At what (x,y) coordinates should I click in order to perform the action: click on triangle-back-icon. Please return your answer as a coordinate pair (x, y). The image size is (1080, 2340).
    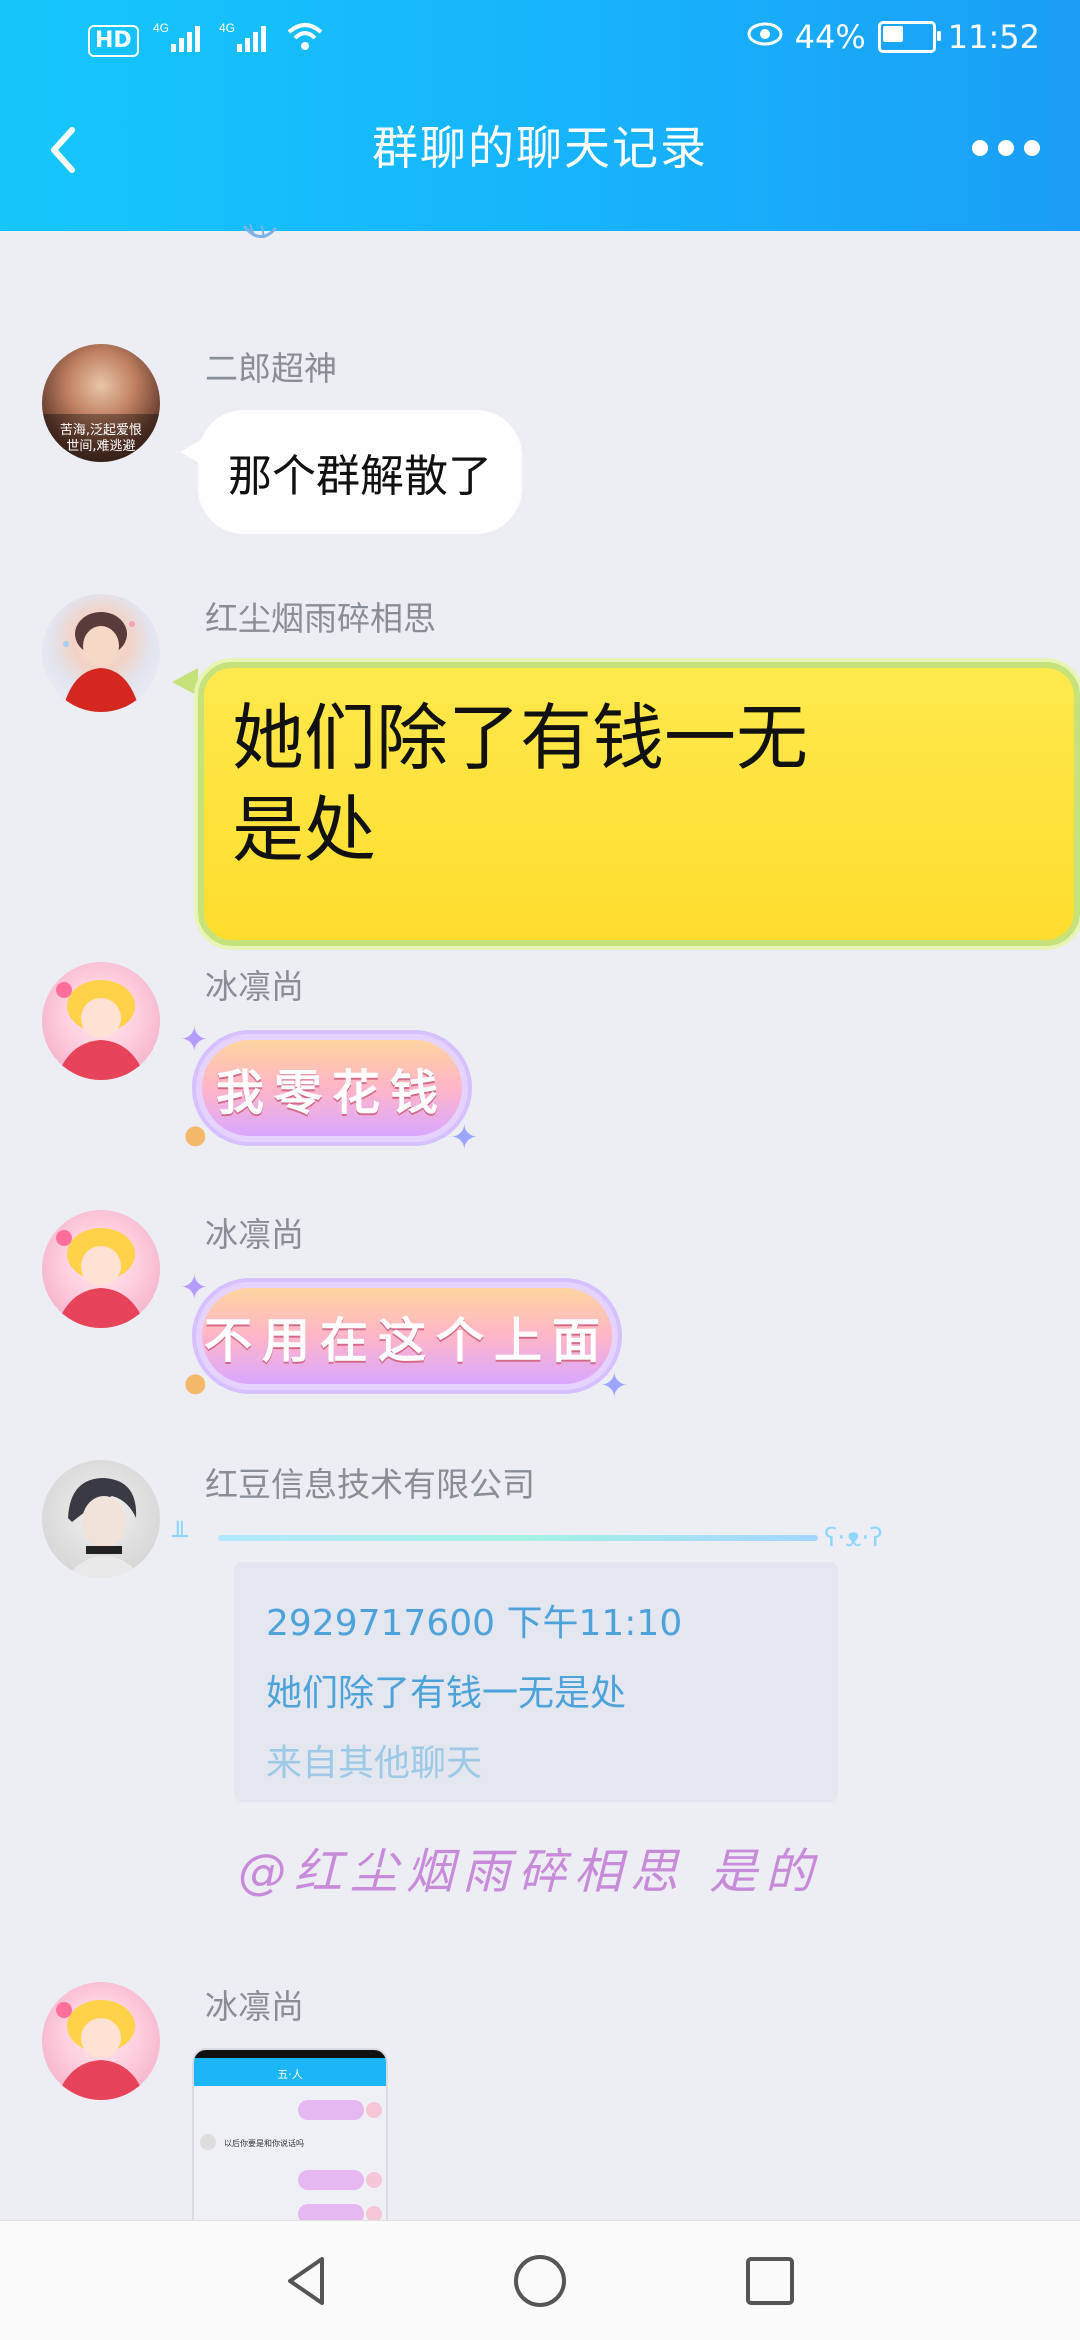
    Looking at the image, I should click on (306, 2281).